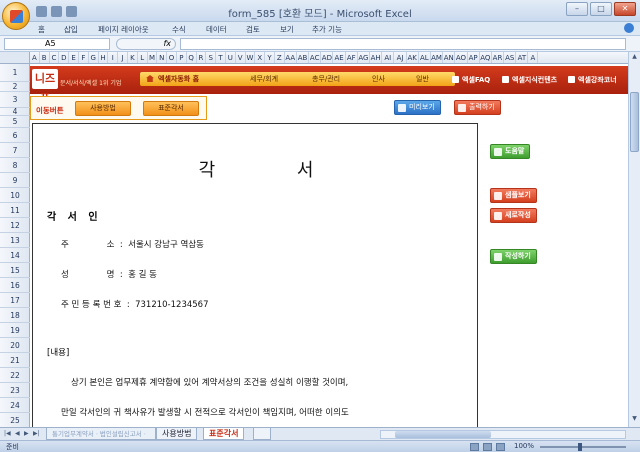  What do you see at coordinates (487, 447) in the screenshot?
I see `page-layout-view-icon` at bounding box center [487, 447].